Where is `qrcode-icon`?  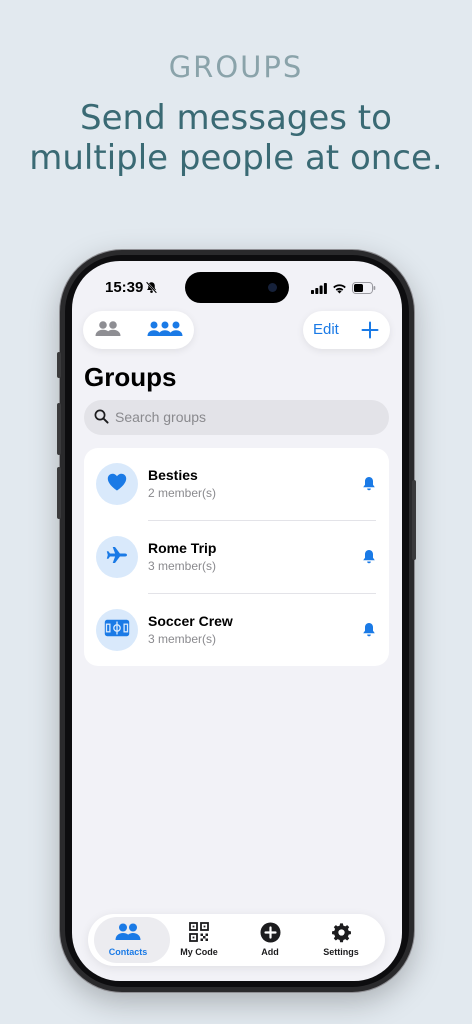
qrcode-icon is located at coordinates (199, 933).